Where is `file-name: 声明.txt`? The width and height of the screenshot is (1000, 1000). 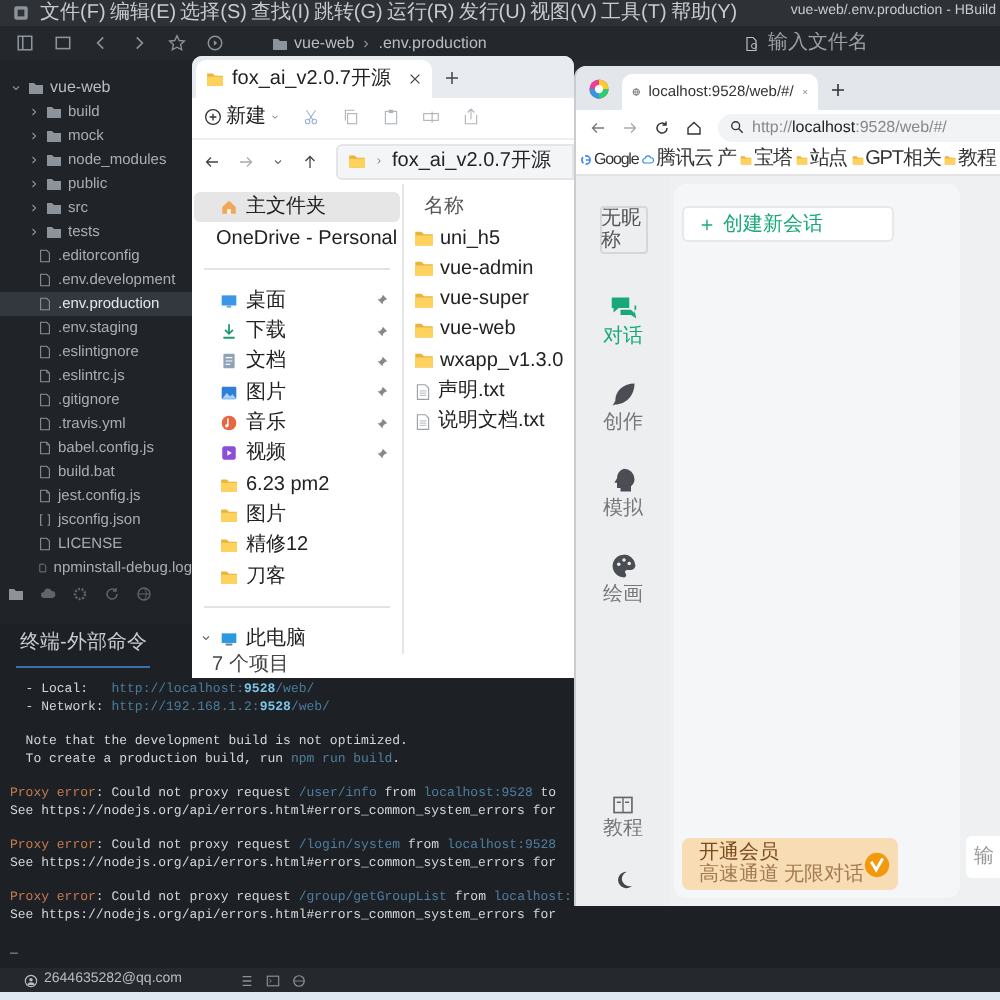 file-name: 声明.txt is located at coordinates (471, 391).